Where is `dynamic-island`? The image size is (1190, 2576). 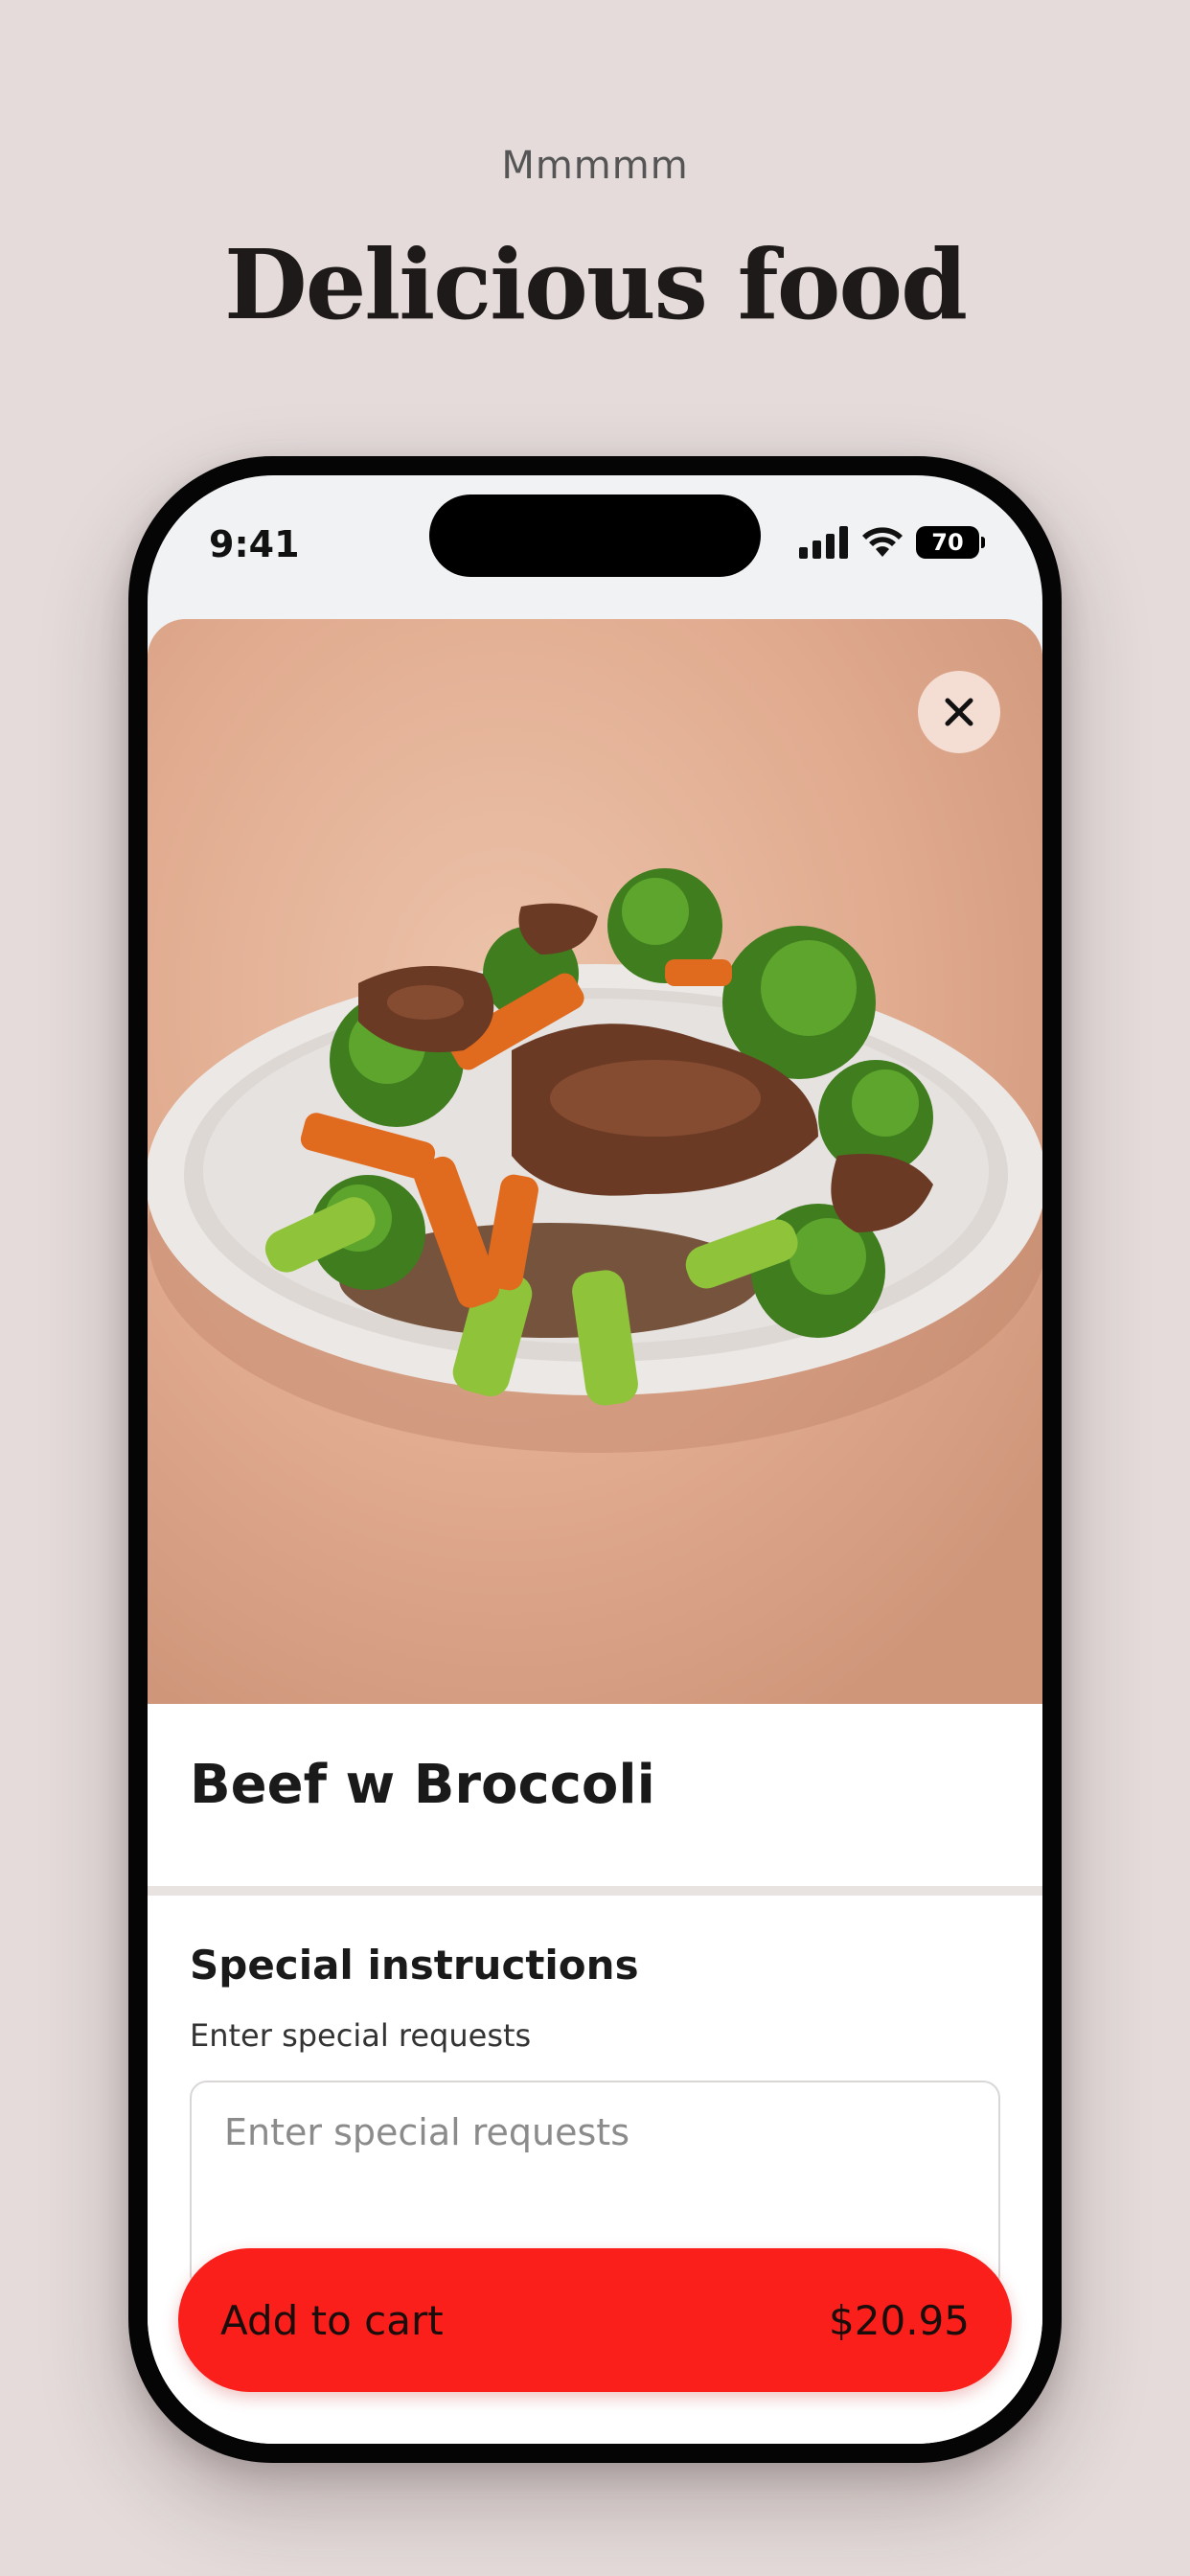
dynamic-island is located at coordinates (595, 535).